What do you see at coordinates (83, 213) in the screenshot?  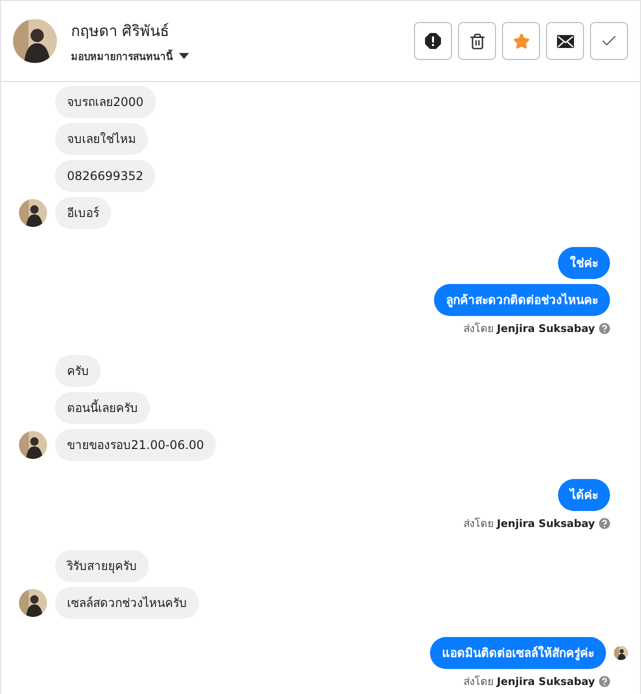 I see `message-bubble: อีเบอร์` at bounding box center [83, 213].